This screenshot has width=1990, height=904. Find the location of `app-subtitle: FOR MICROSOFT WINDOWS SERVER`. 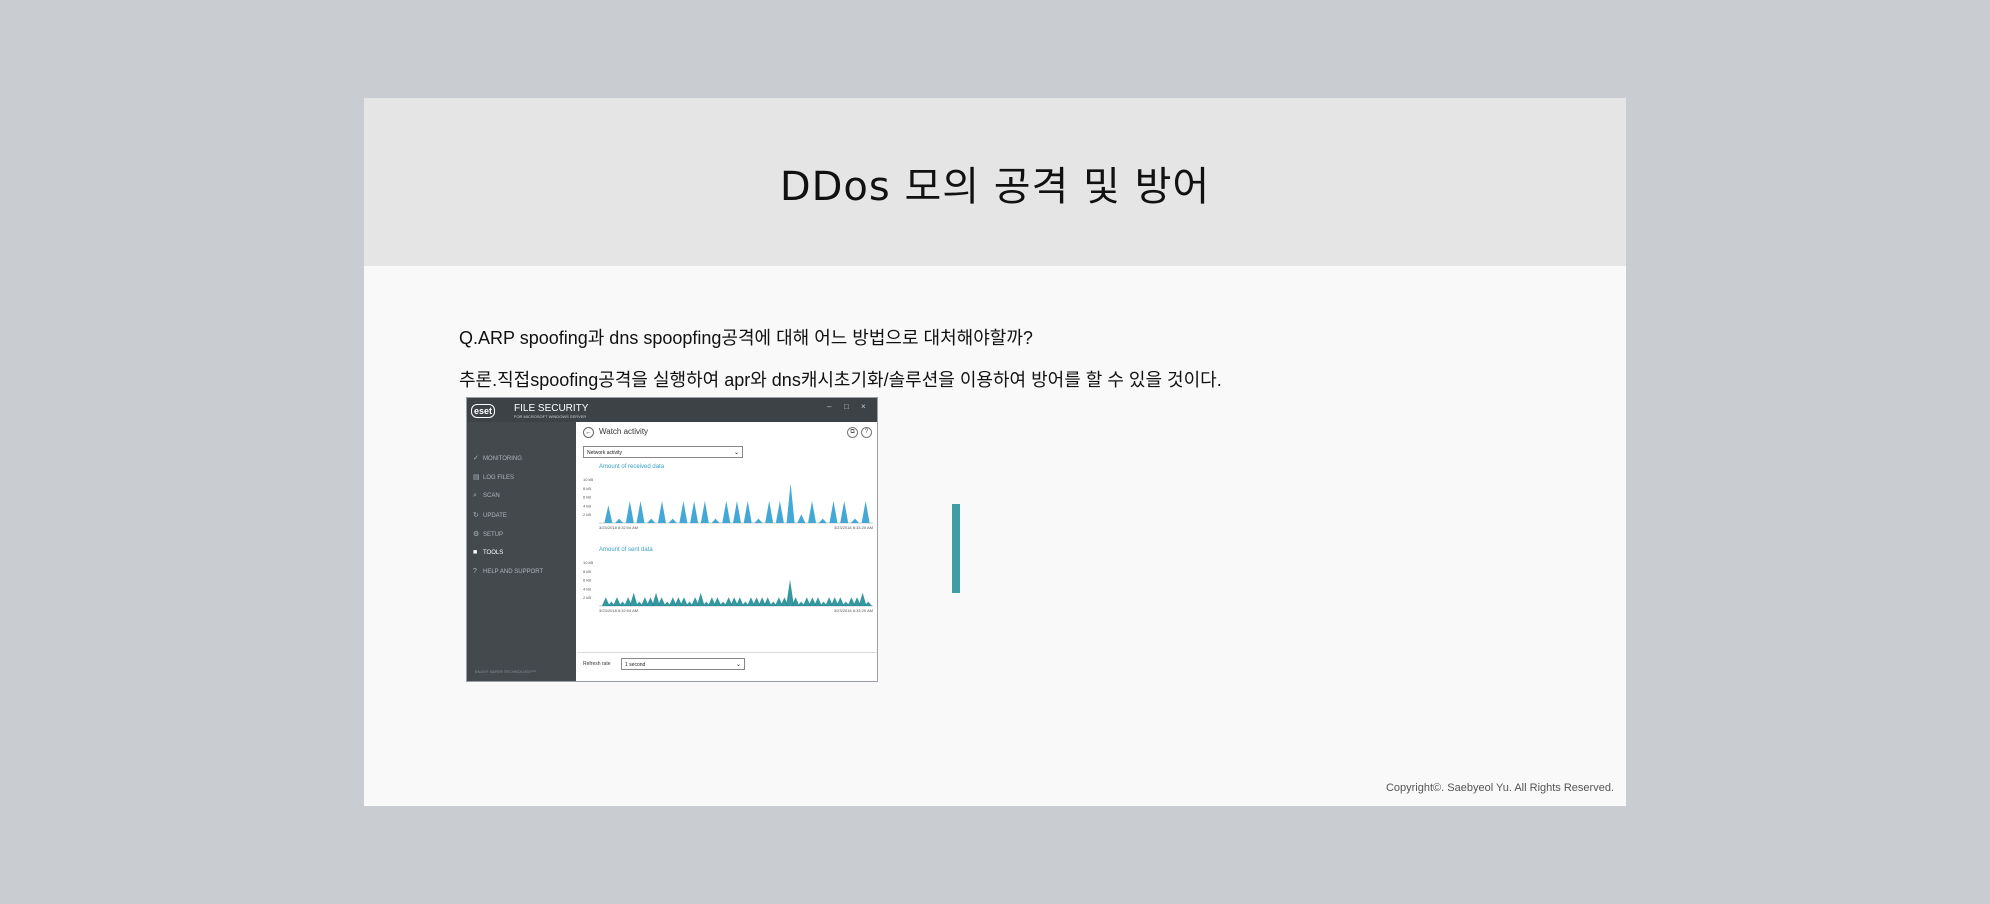

app-subtitle: FOR MICROSOFT WINDOWS SERVER is located at coordinates (550, 416).